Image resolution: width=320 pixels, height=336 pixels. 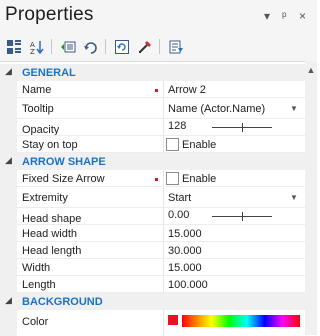 I want to click on property-row-extremity: Extremity Start ▼, so click(x=152, y=197).